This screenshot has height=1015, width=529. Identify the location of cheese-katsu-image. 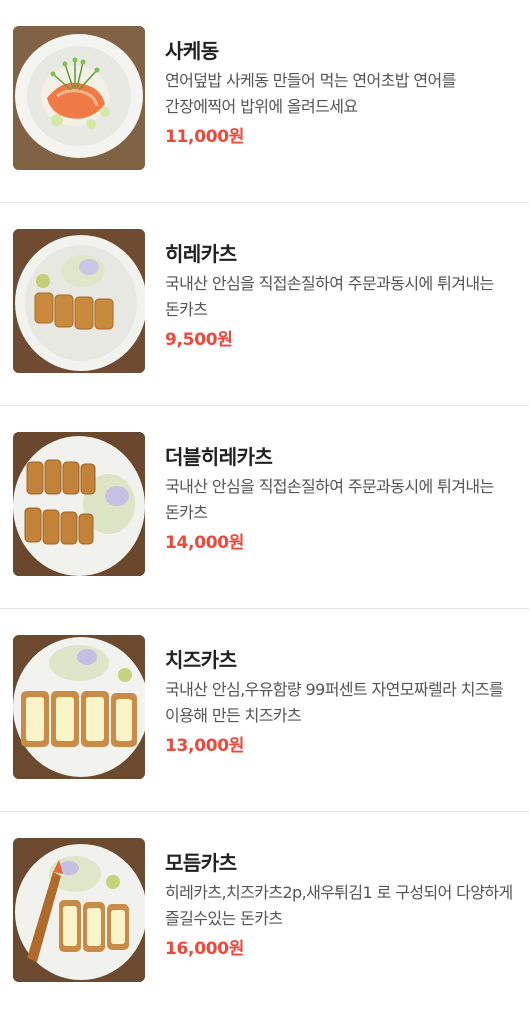
(79, 707).